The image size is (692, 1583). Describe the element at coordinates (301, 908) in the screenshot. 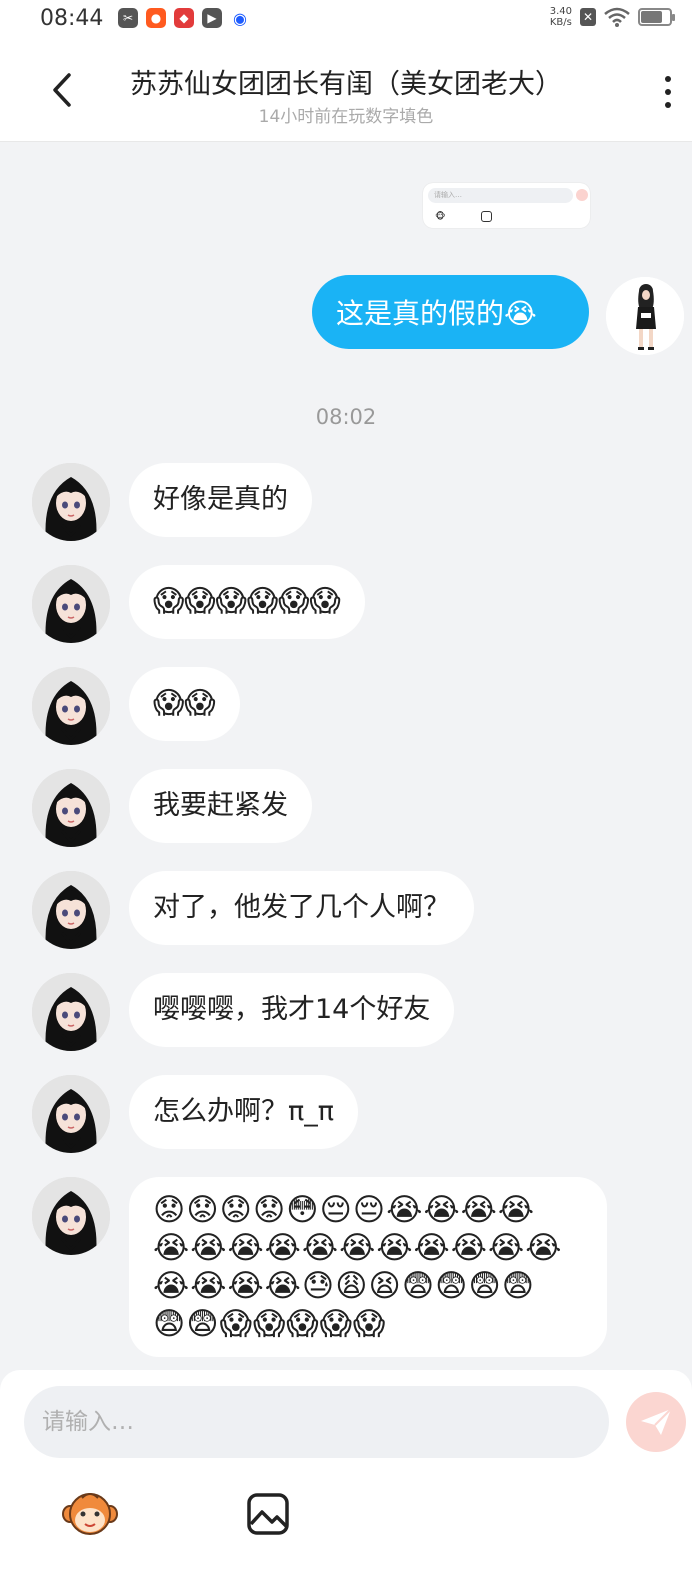

I see `incoming-message-bubble: 对了，他发了几个人啊？` at that location.